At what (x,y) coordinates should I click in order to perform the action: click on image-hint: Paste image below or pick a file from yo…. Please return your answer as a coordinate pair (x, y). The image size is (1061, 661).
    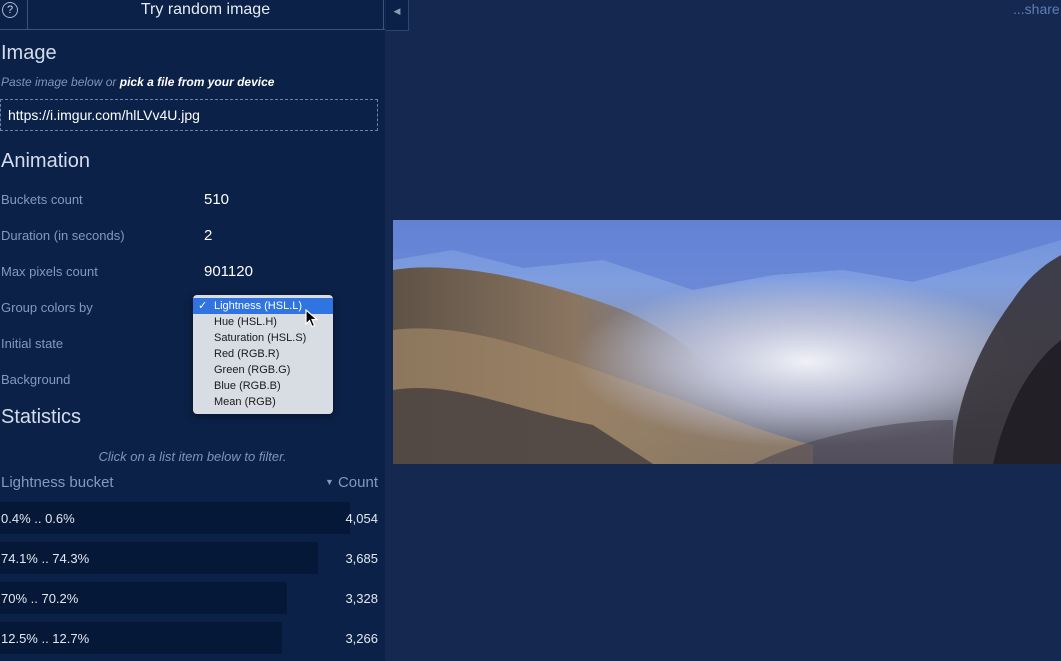
    Looking at the image, I should click on (137, 82).